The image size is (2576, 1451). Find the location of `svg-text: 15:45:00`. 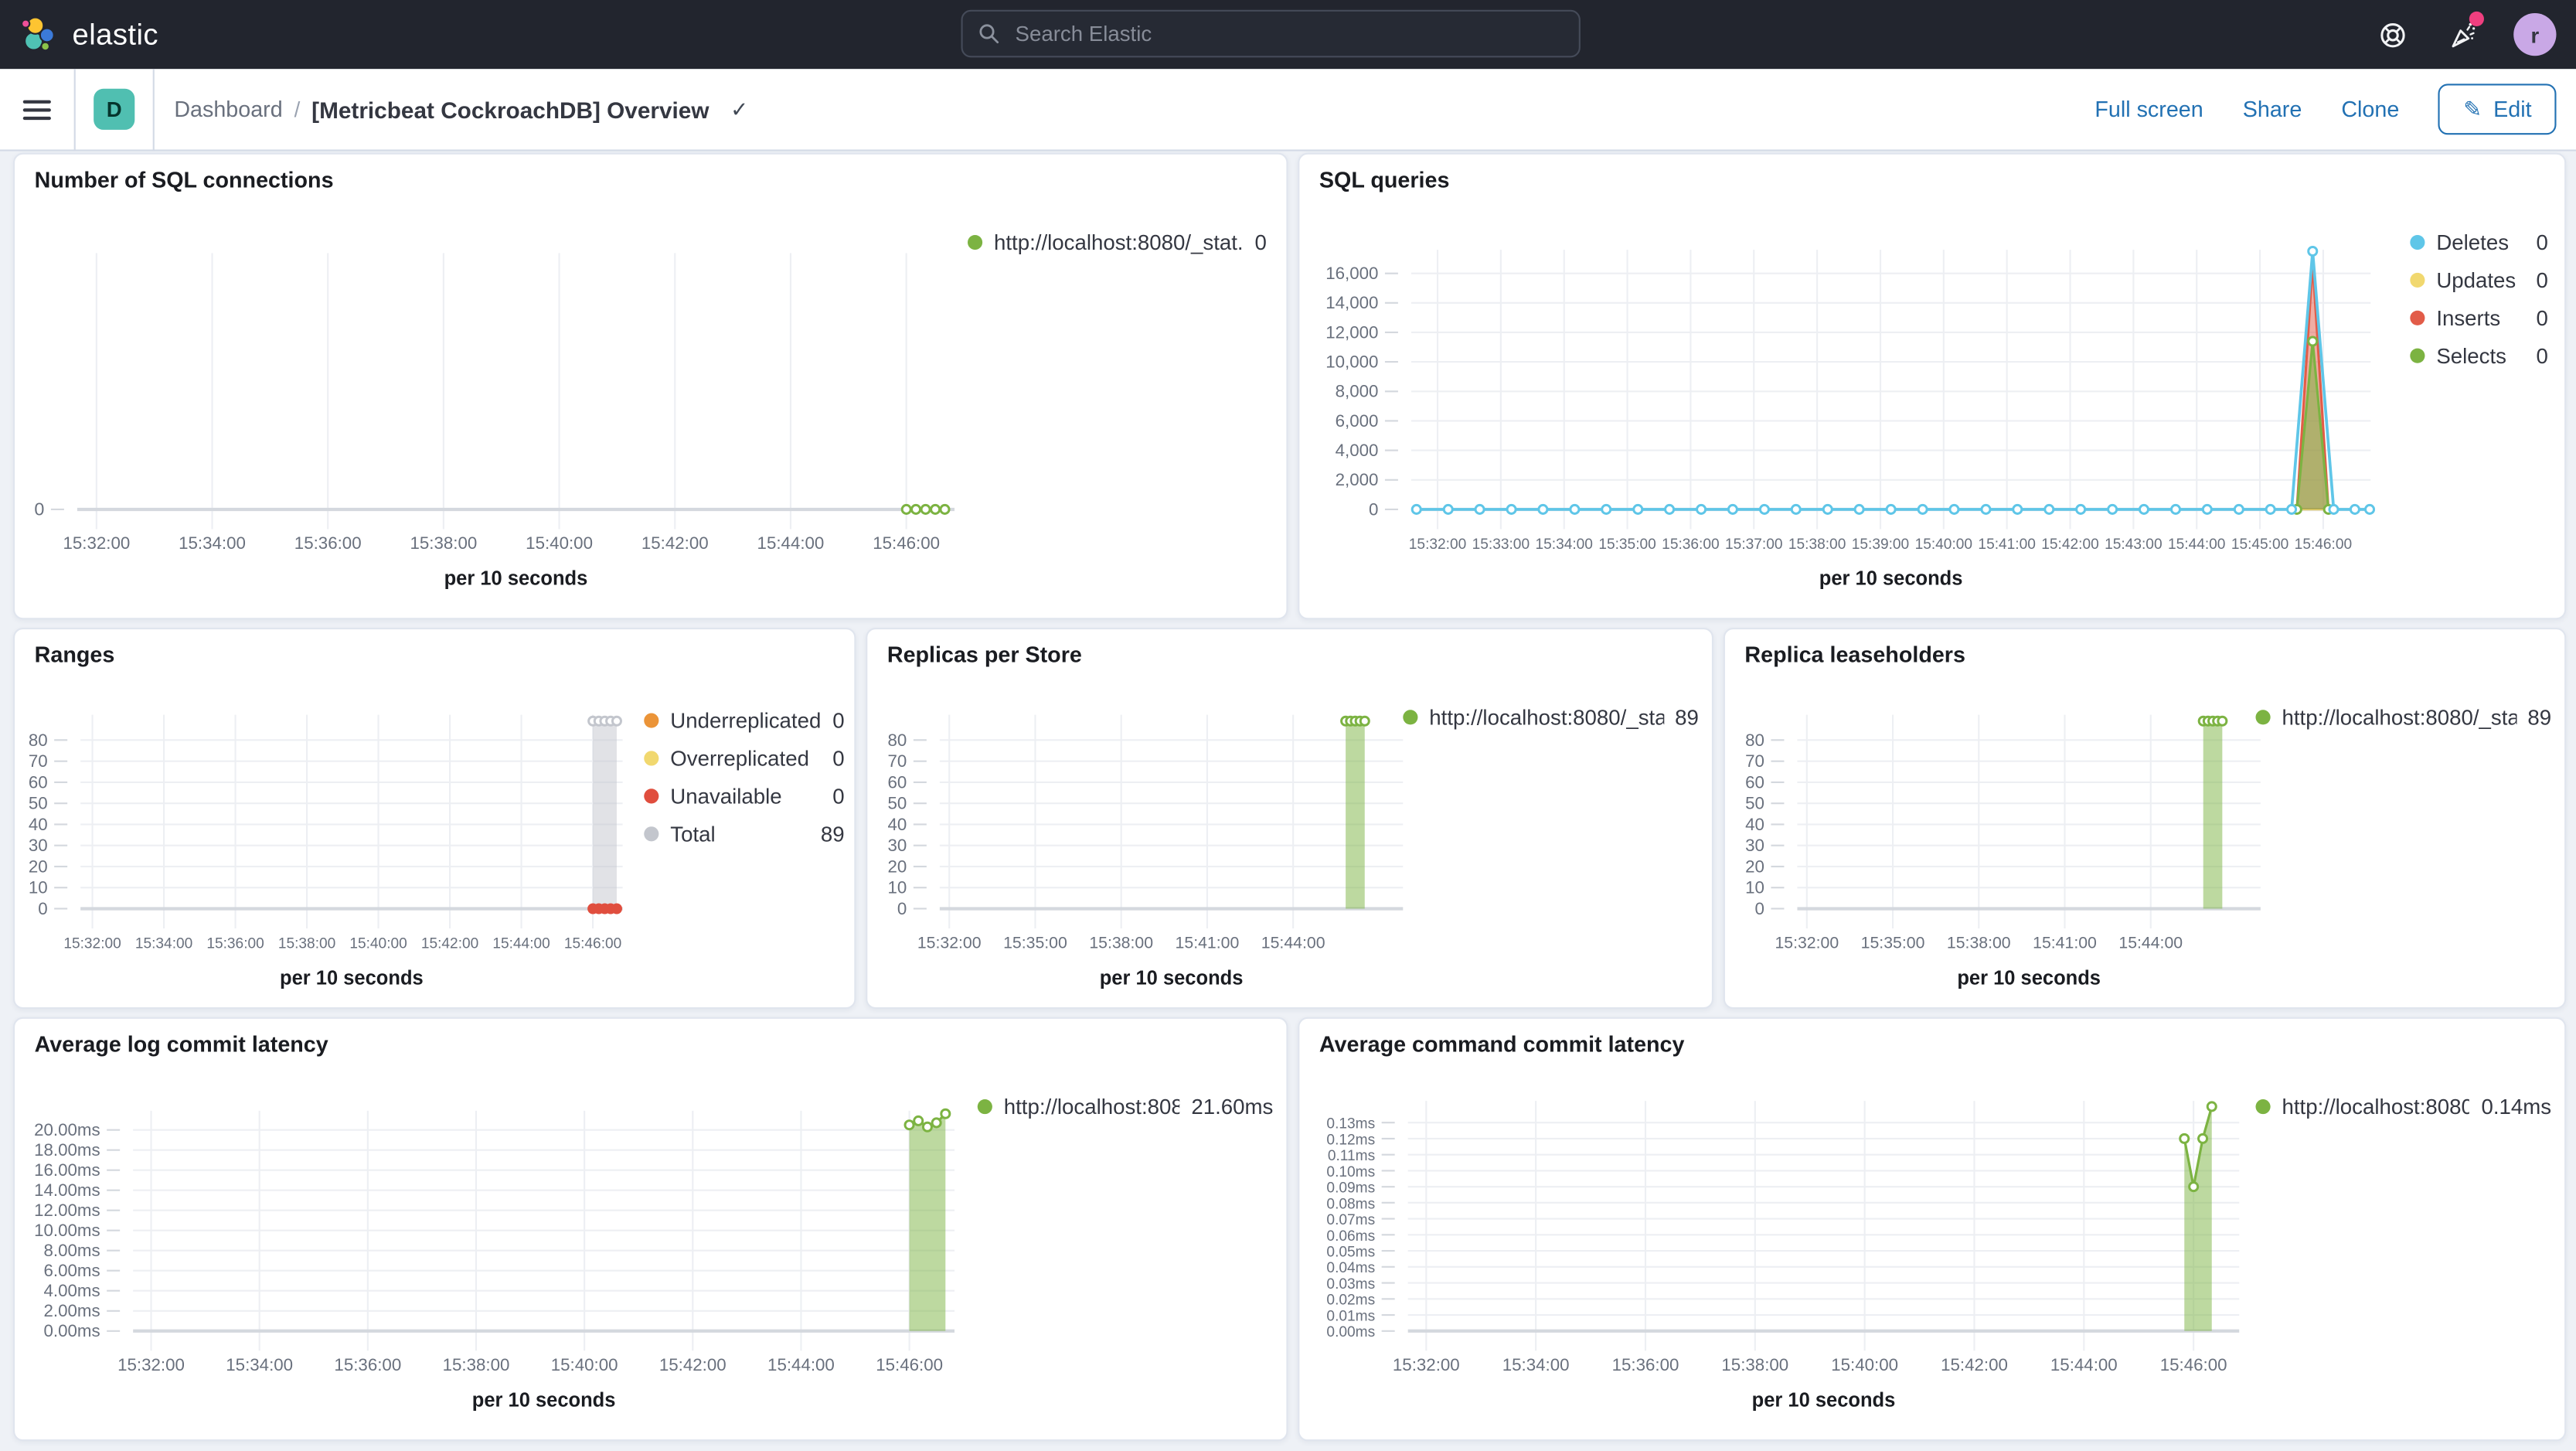

svg-text: 15:45:00 is located at coordinates (2259, 544).